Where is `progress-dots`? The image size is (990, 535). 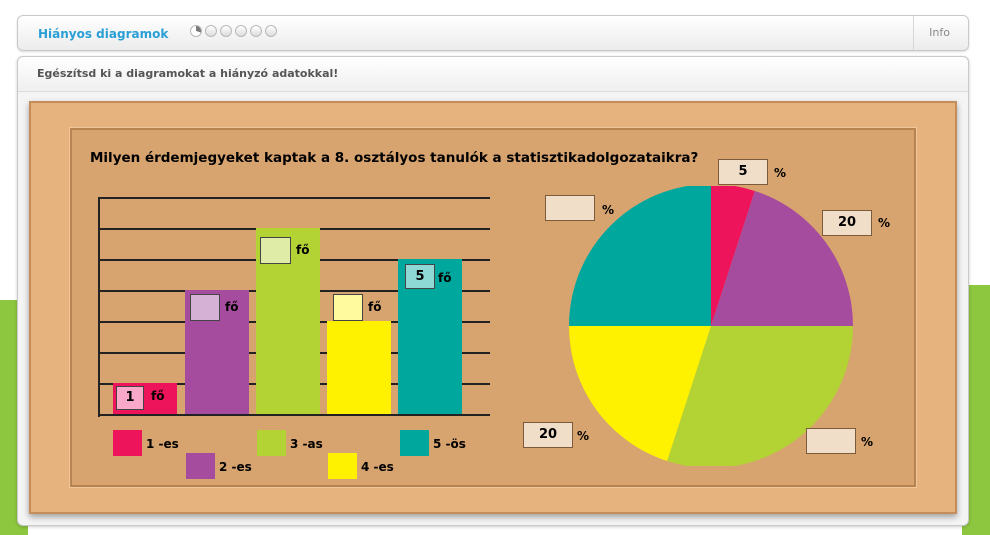 progress-dots is located at coordinates (233, 31).